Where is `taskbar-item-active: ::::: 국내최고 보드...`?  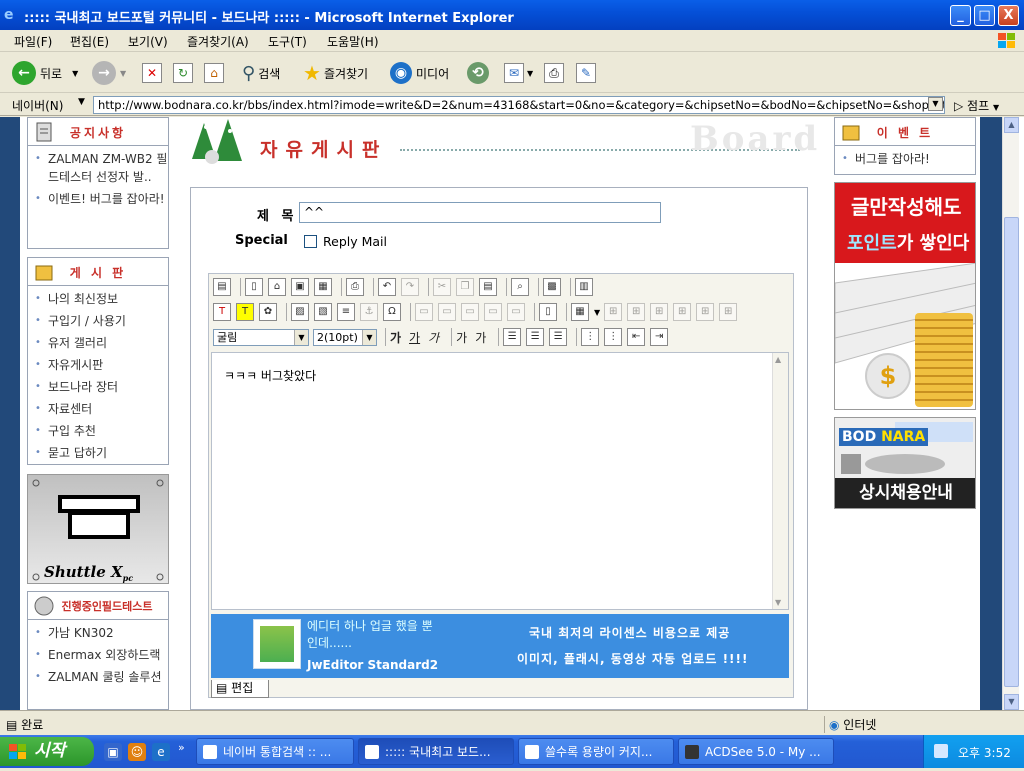
taskbar-item-active: ::::: 국내최고 보드... is located at coordinates (436, 751).